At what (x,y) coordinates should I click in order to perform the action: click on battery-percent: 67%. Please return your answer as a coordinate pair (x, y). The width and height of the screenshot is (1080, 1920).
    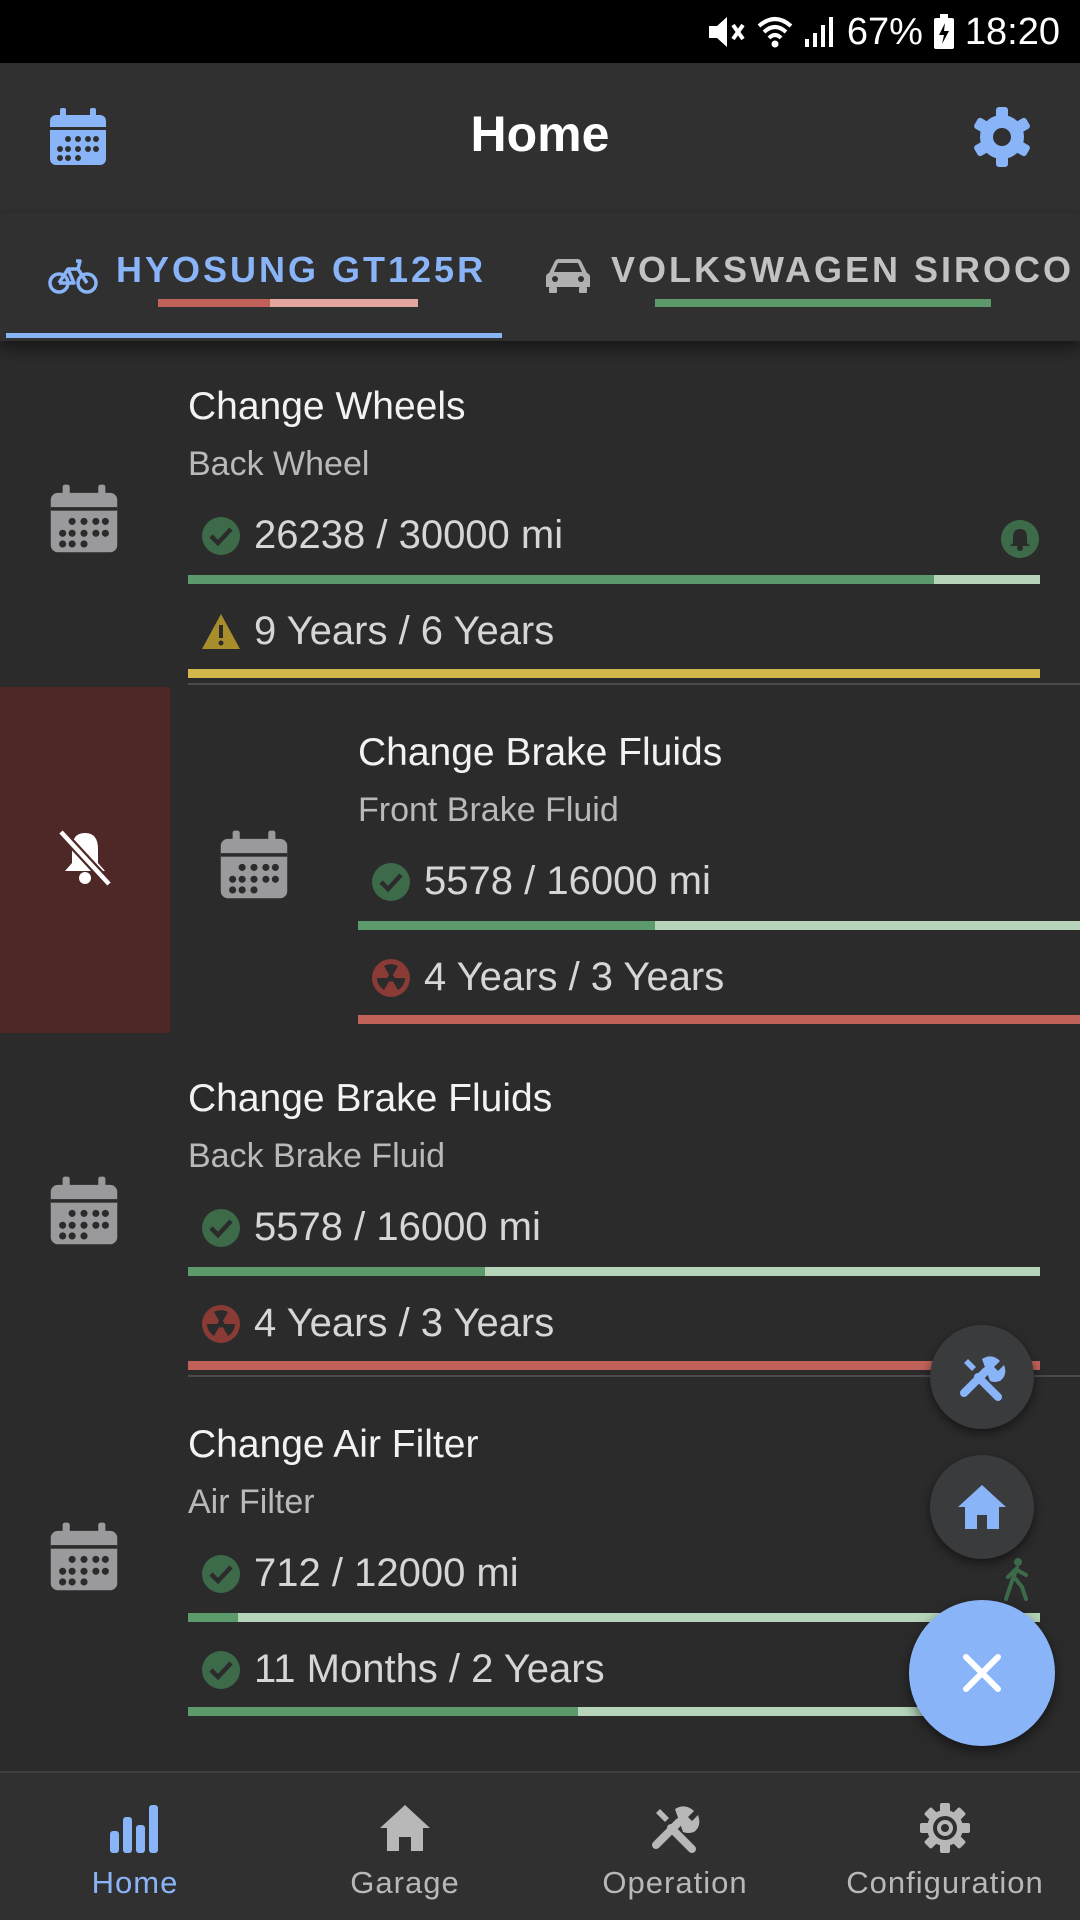
    Looking at the image, I should click on (884, 31).